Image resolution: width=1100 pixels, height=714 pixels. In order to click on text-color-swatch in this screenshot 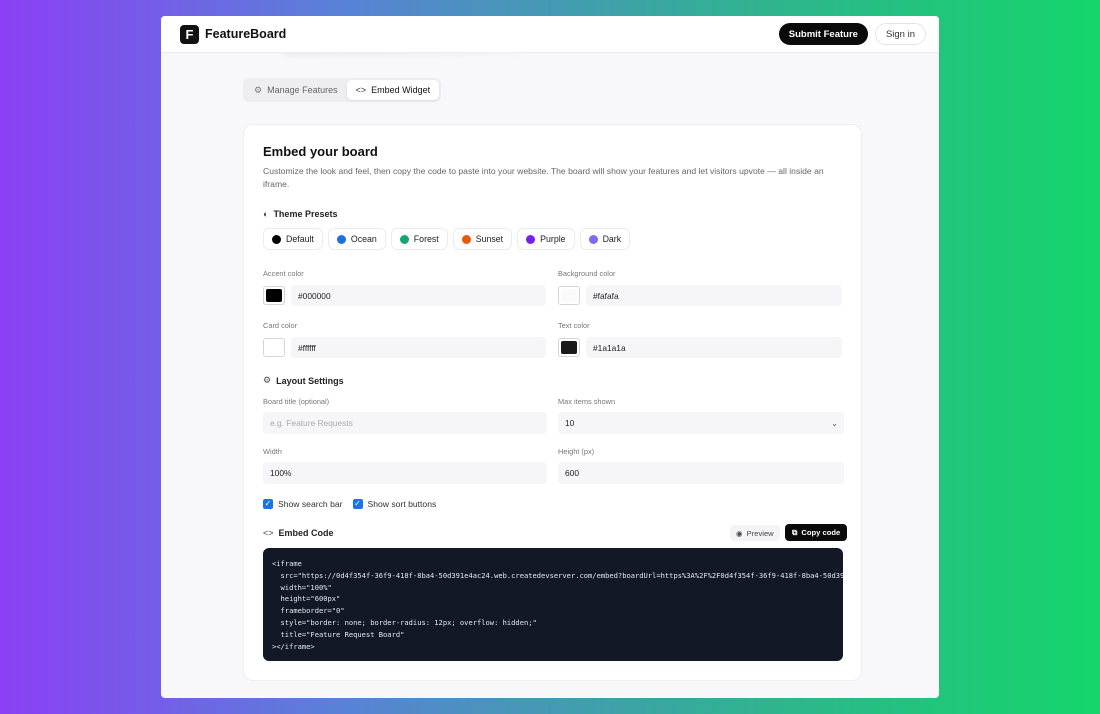, I will do `click(569, 347)`.